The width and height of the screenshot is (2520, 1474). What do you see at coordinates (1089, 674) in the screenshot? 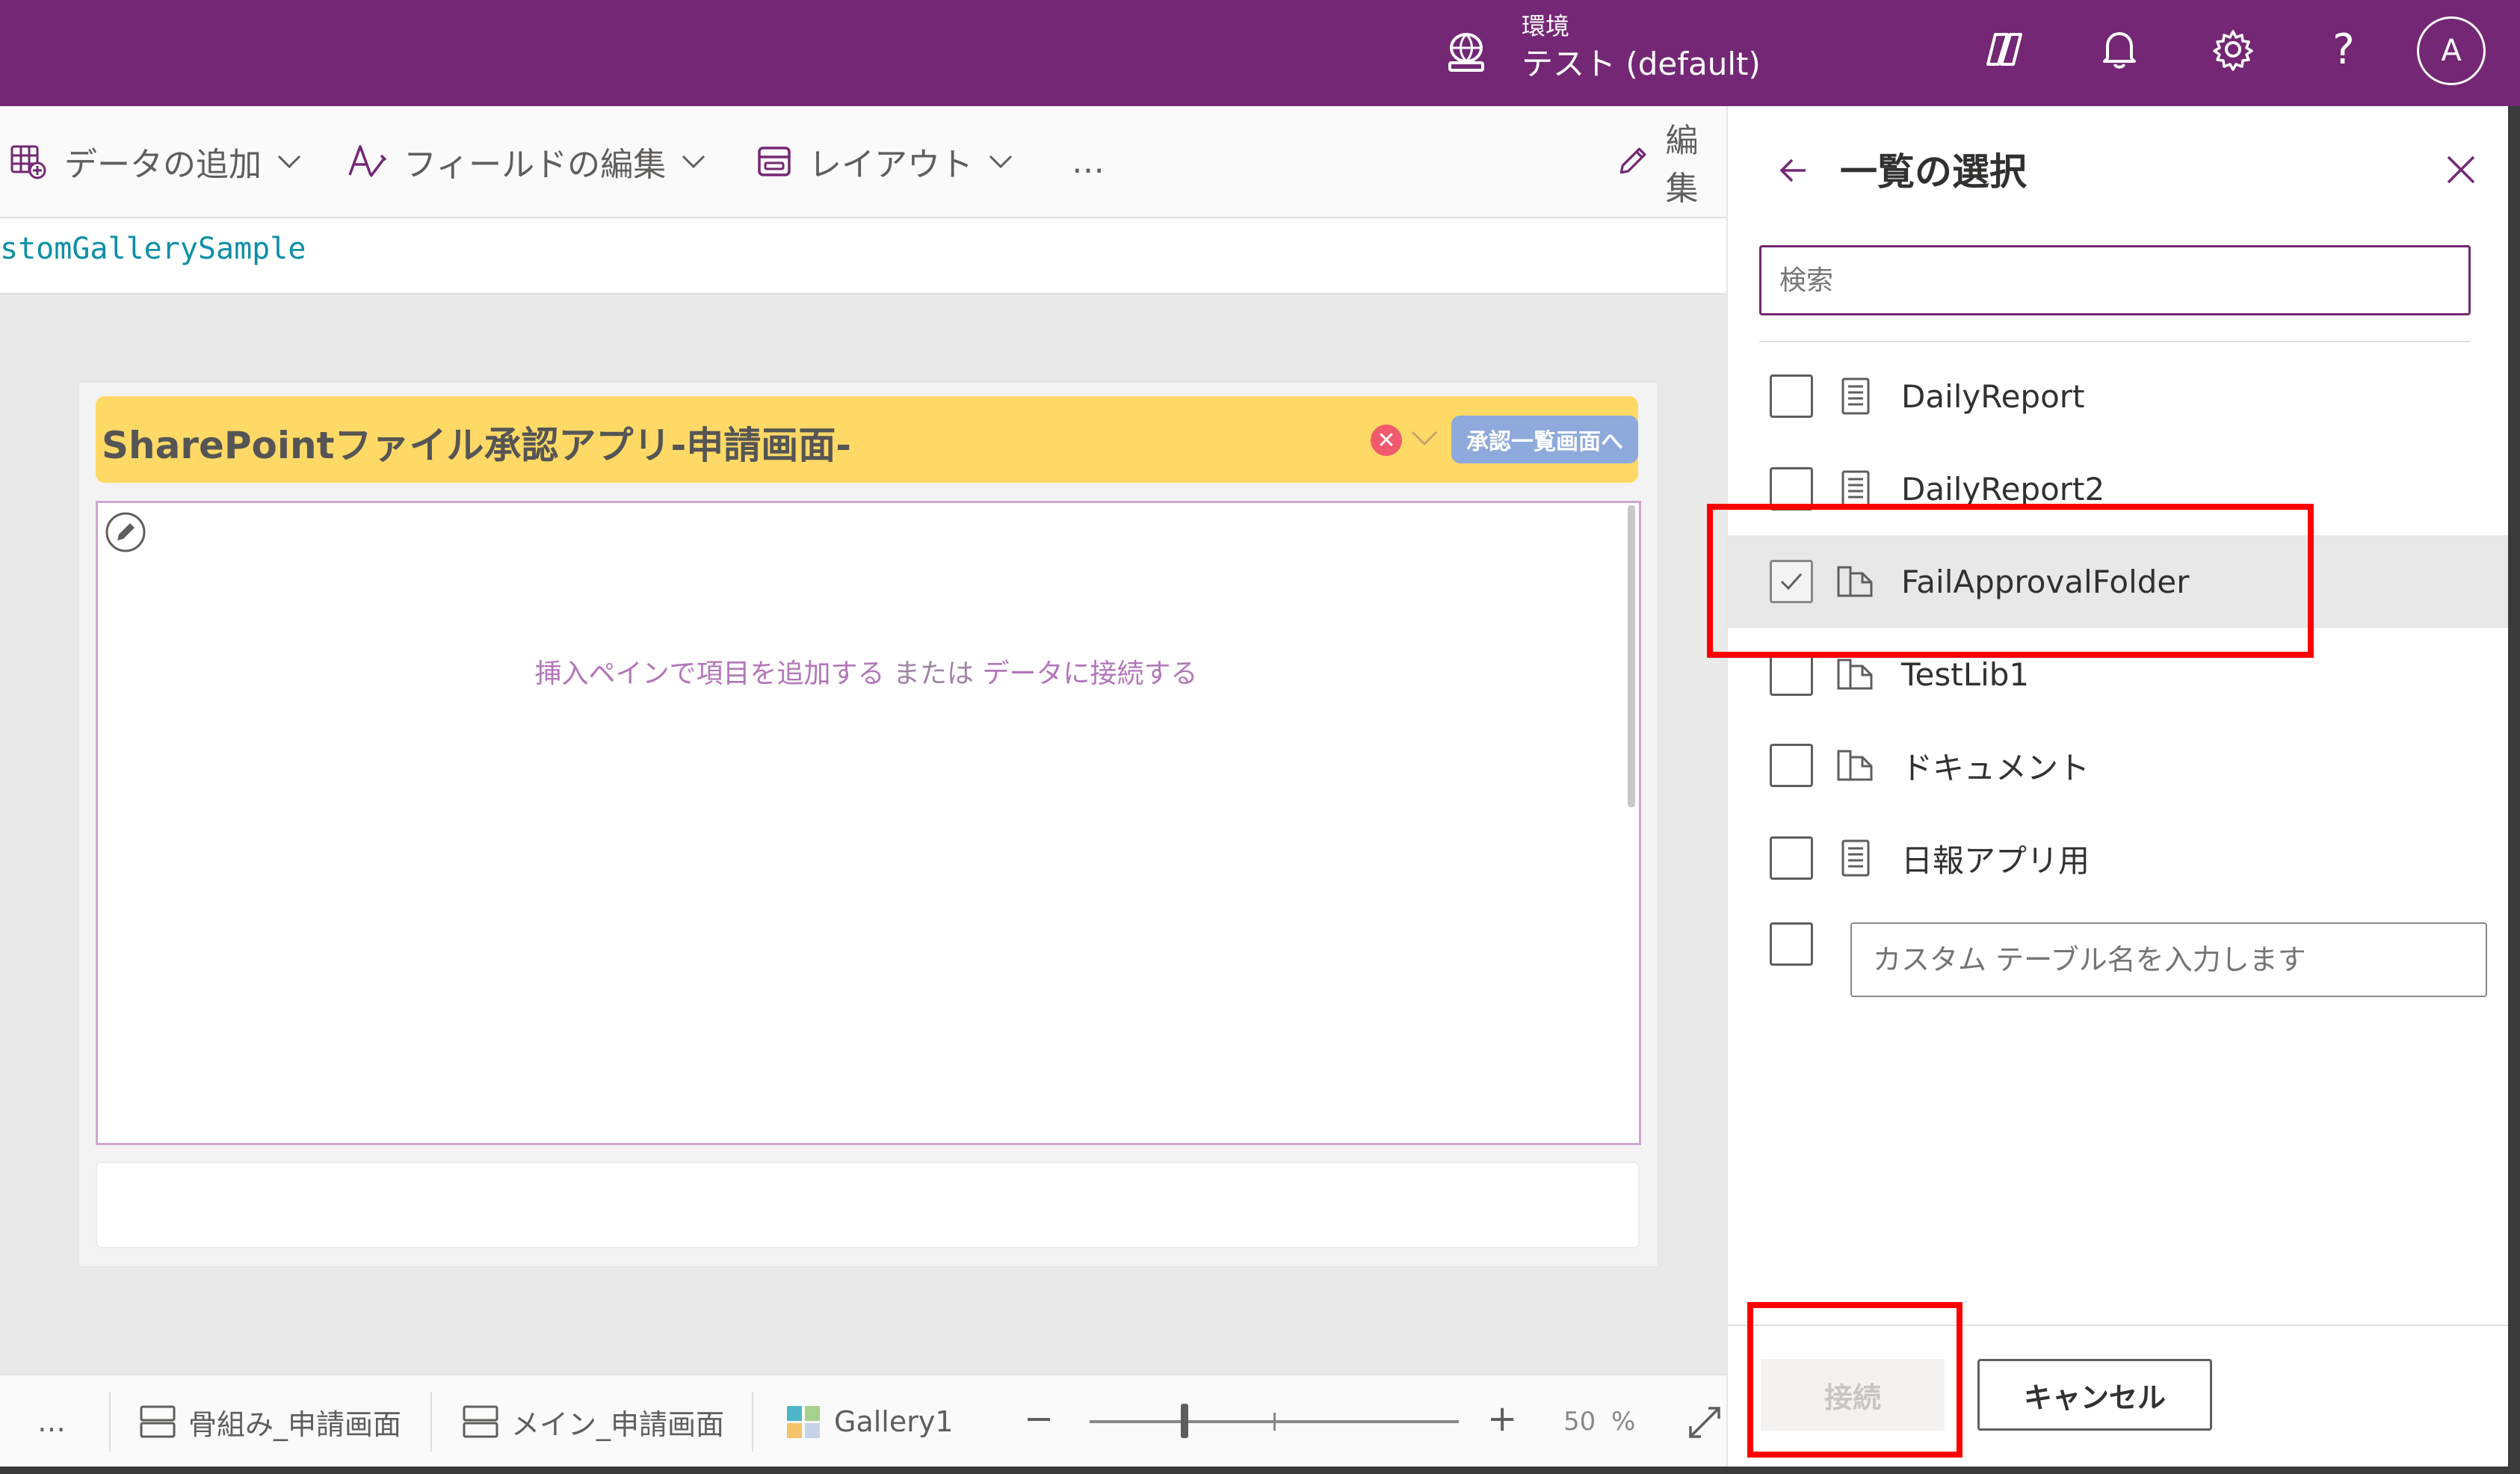
I see `connect-data-link: データに接続する` at bounding box center [1089, 674].